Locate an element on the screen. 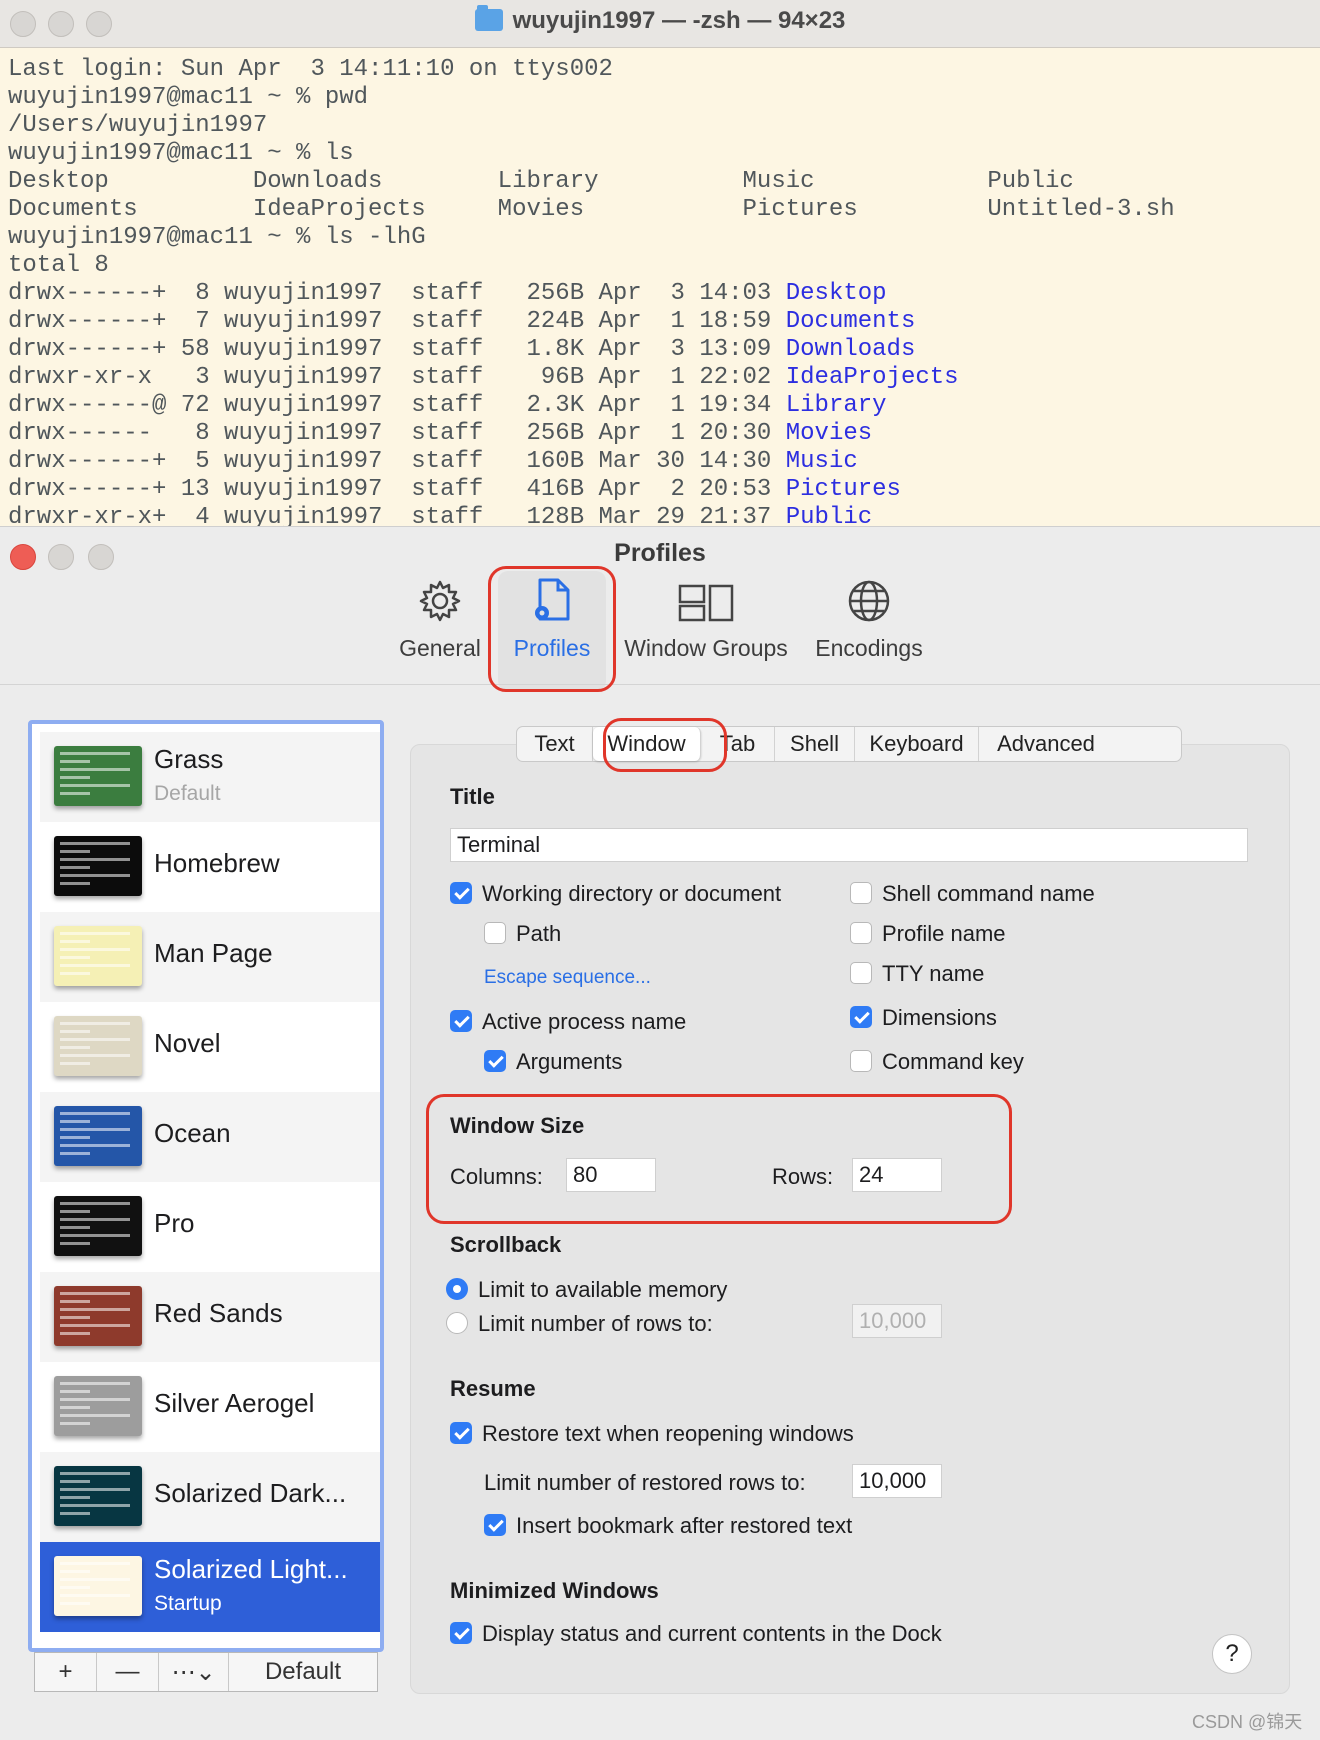 This screenshot has width=1320, height=1740. tab-shell: Shell is located at coordinates (815, 744).